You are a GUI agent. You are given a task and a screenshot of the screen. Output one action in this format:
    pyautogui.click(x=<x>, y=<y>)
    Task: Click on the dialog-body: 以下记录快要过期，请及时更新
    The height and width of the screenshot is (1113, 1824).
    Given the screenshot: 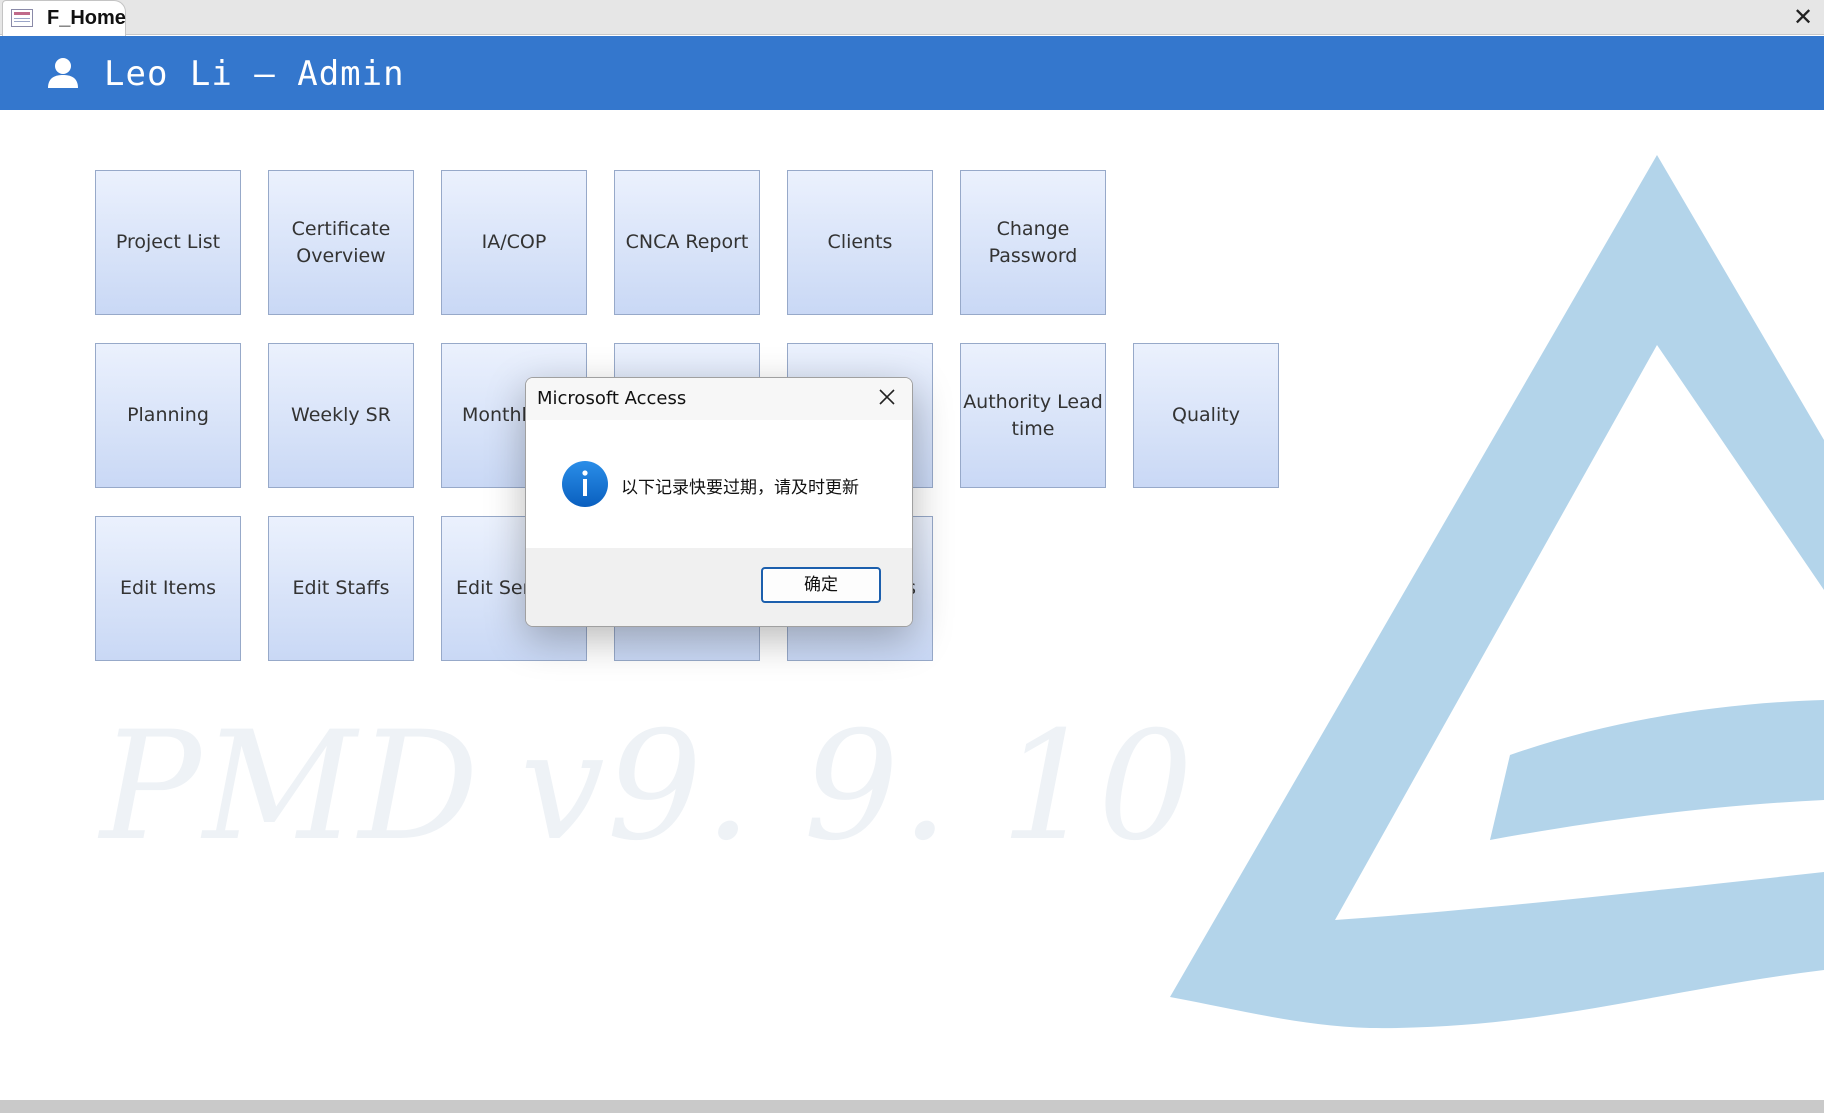 What is the action you would take?
    pyautogui.click(x=719, y=484)
    